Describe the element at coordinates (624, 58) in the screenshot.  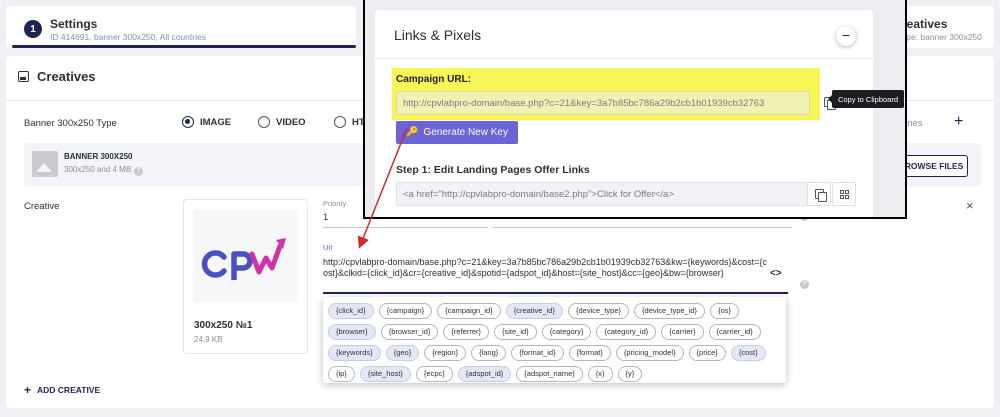
I see `divider` at that location.